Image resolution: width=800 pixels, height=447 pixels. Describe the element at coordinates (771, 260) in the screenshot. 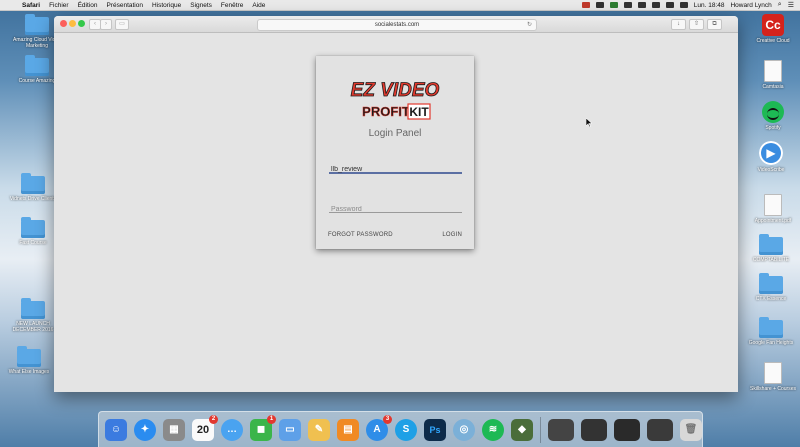

I see `desktop-item-label: COMPTABILITE` at that location.